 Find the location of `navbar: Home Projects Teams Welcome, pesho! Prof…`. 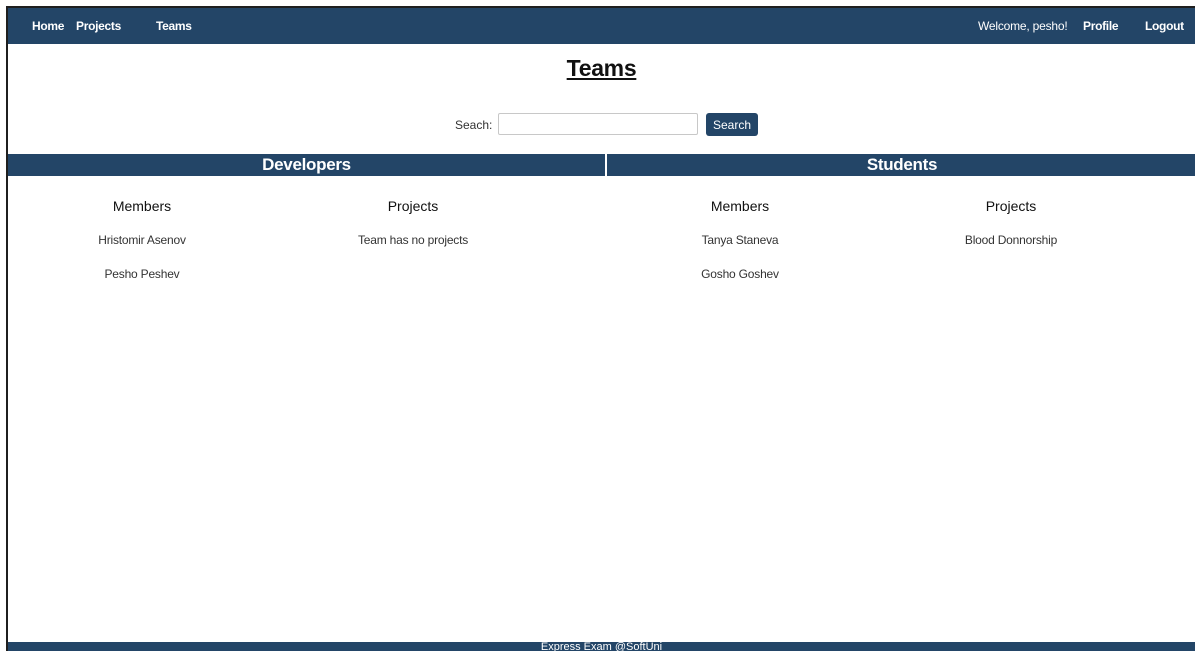

navbar: Home Projects Teams Welcome, pesho! Prof… is located at coordinates (601, 26).